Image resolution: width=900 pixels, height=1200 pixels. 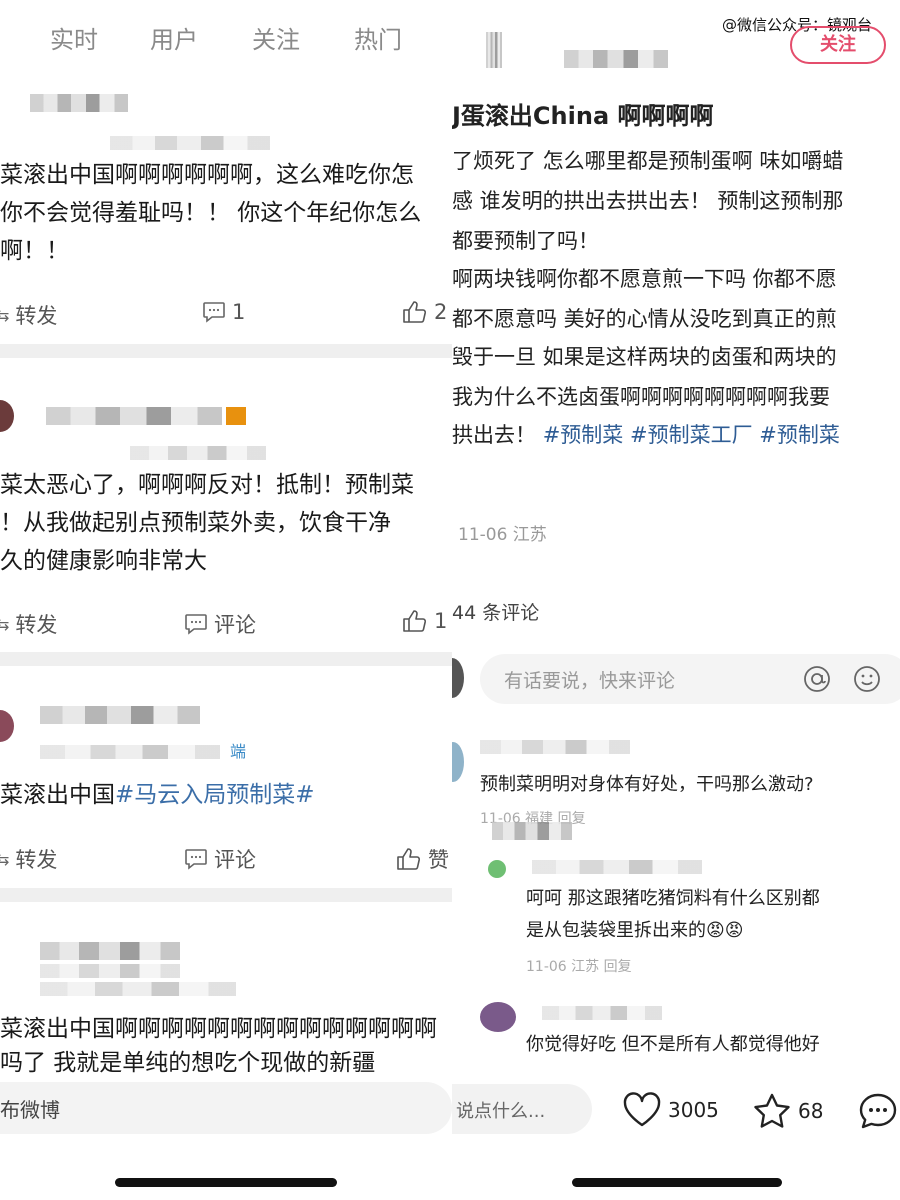 I want to click on note-text-line: 拱出去！ #预制菜 #预制菜工厂 #预制菜, so click(x=646, y=435).